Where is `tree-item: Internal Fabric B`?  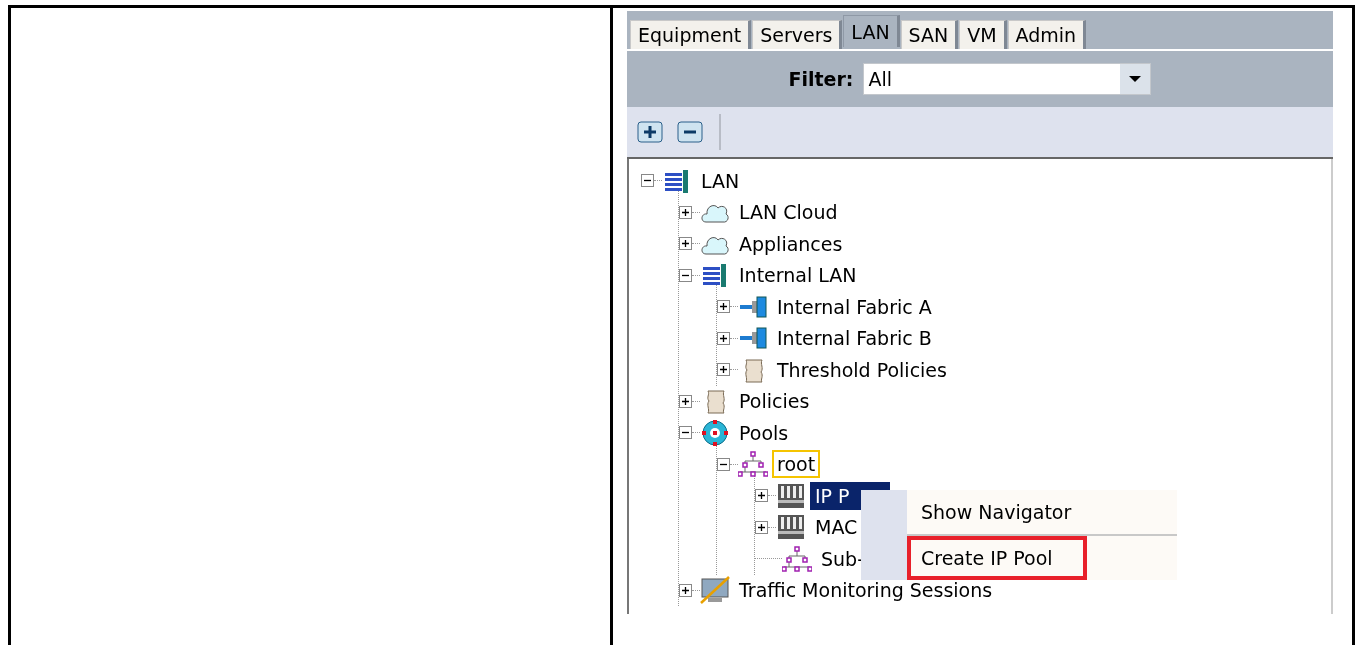
tree-item: Internal Fabric B is located at coordinates (854, 338).